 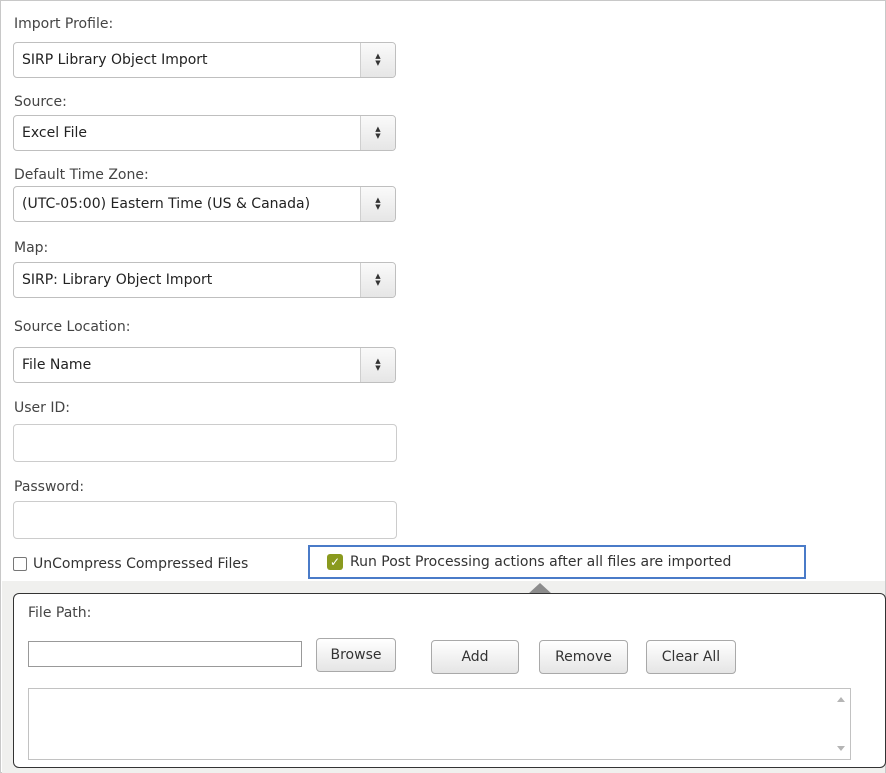 I want to click on user-id-field, so click(x=205, y=443).